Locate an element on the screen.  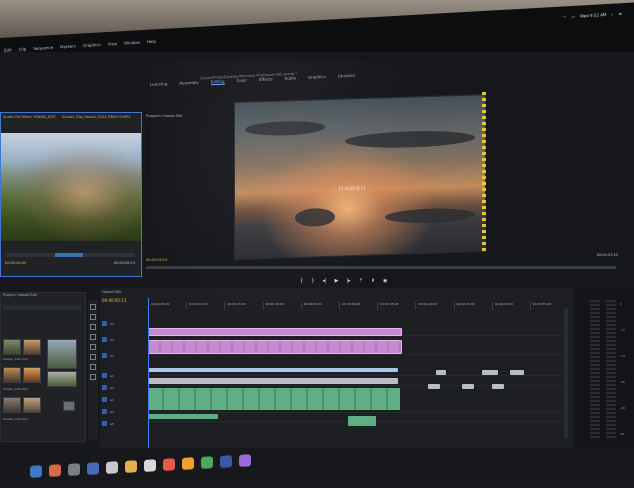
title-clip is located at coordinates (275, 332).